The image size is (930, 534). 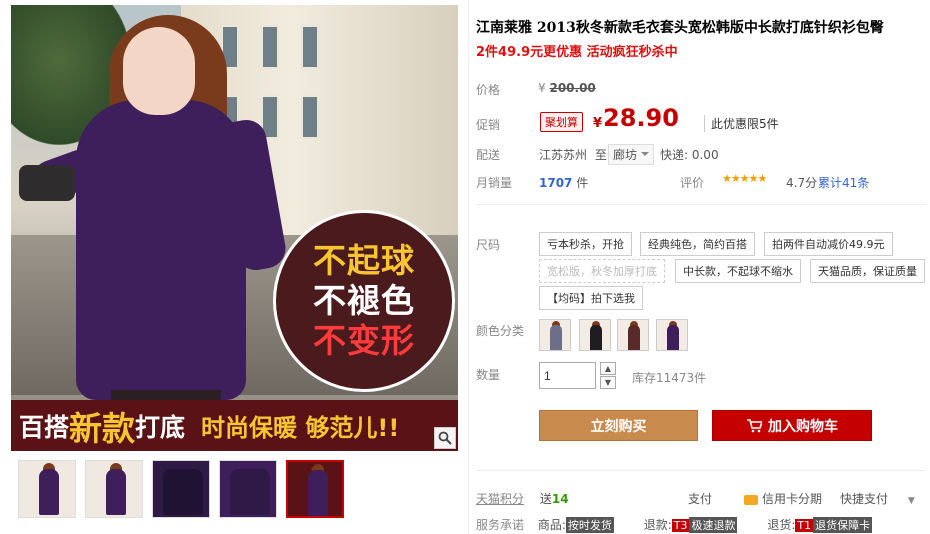 I want to click on promo-circle: 不起球 不褪色 不变形, so click(x=364, y=301).